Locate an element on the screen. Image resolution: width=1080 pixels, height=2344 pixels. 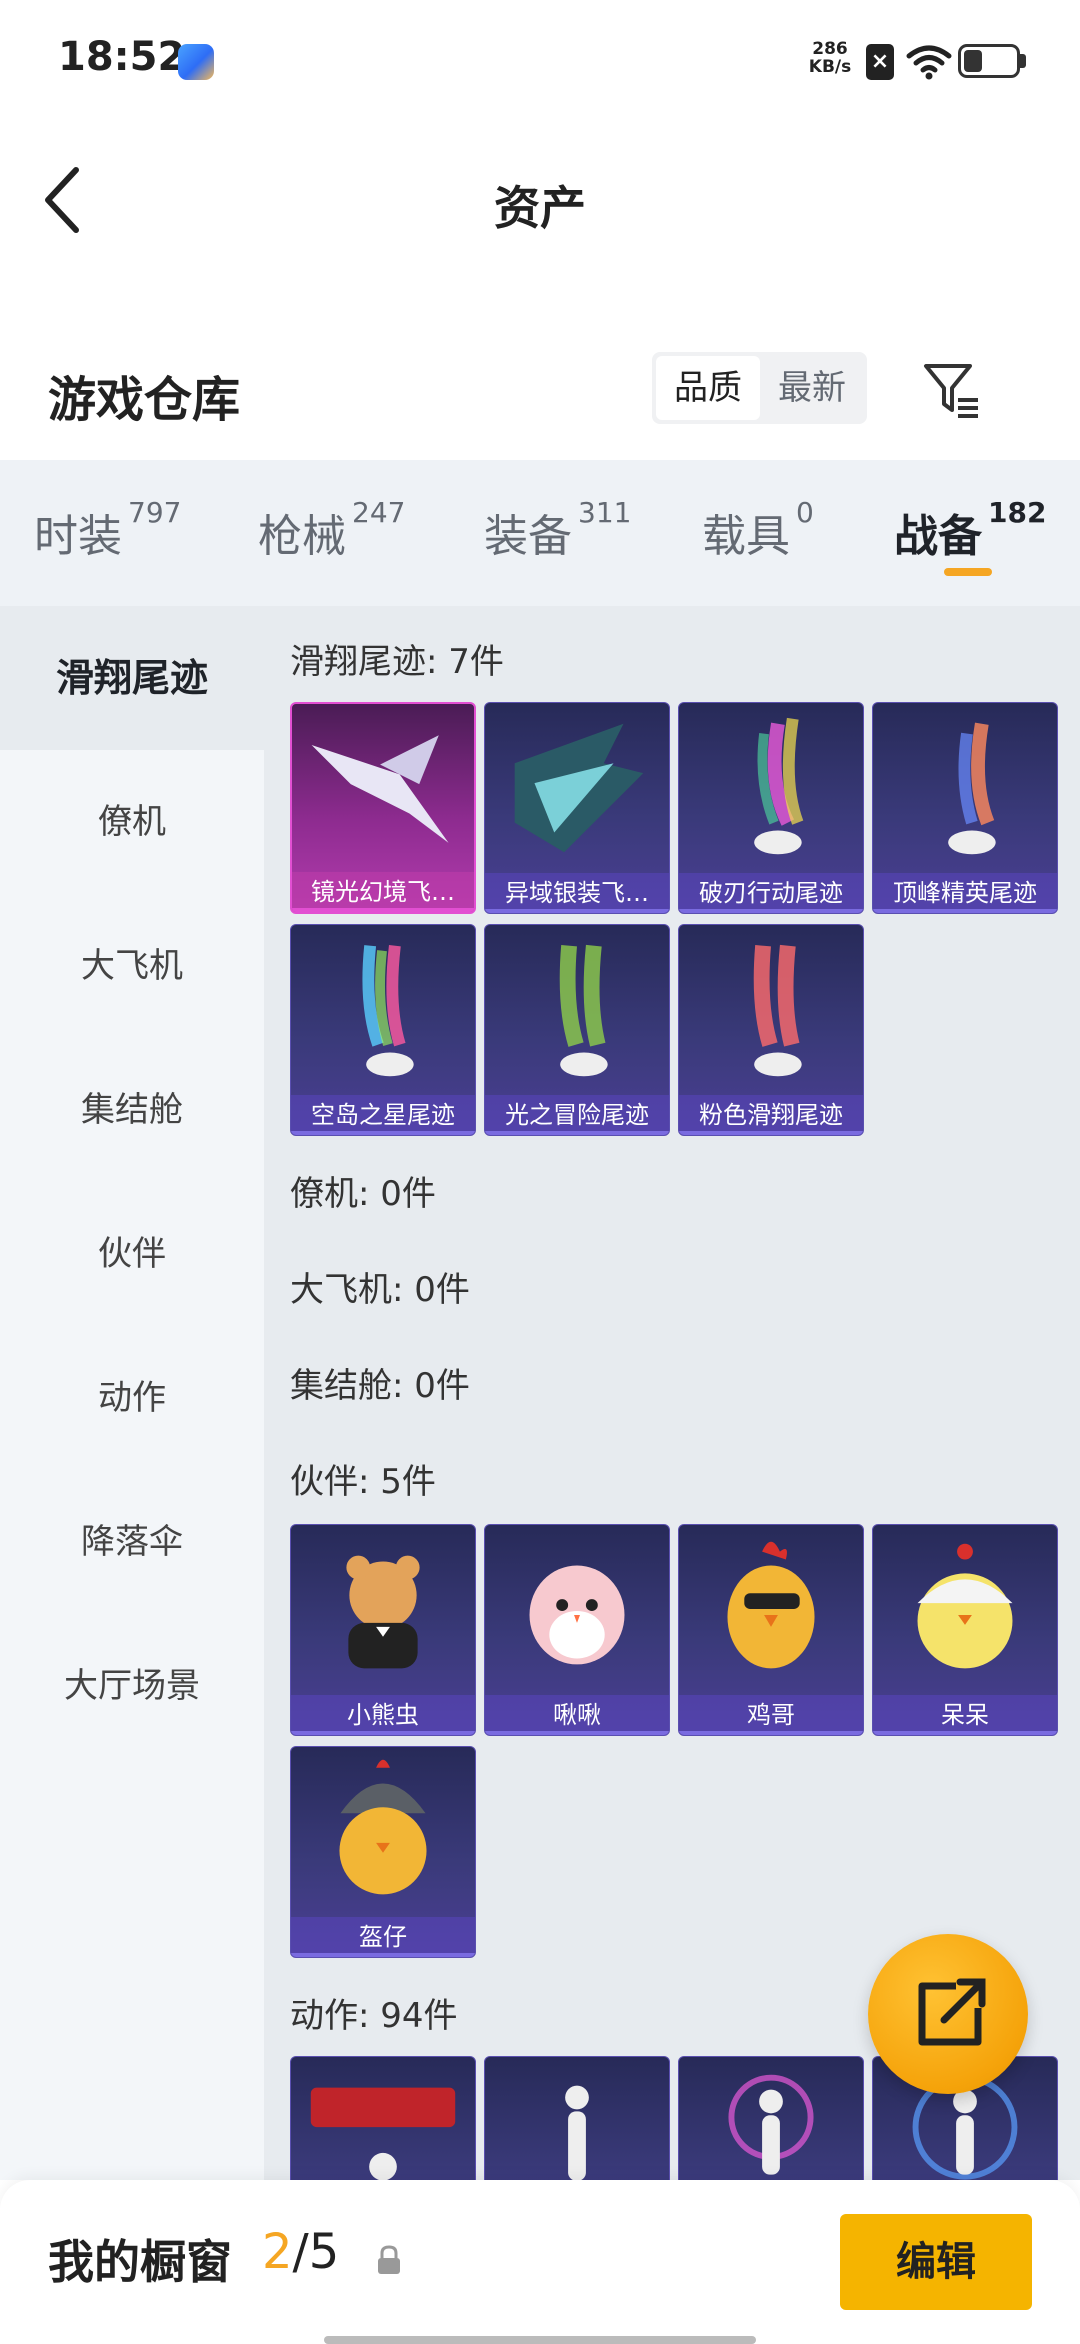
item-name: 光之冒险尾迹 is located at coordinates (577, 1115).